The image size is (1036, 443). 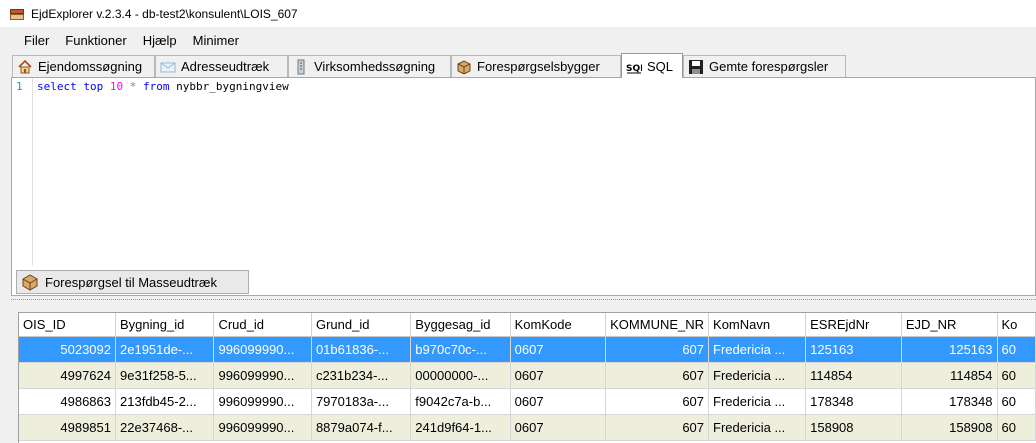 What do you see at coordinates (853, 325) in the screenshot?
I see `column-header: ESREjdNr` at bounding box center [853, 325].